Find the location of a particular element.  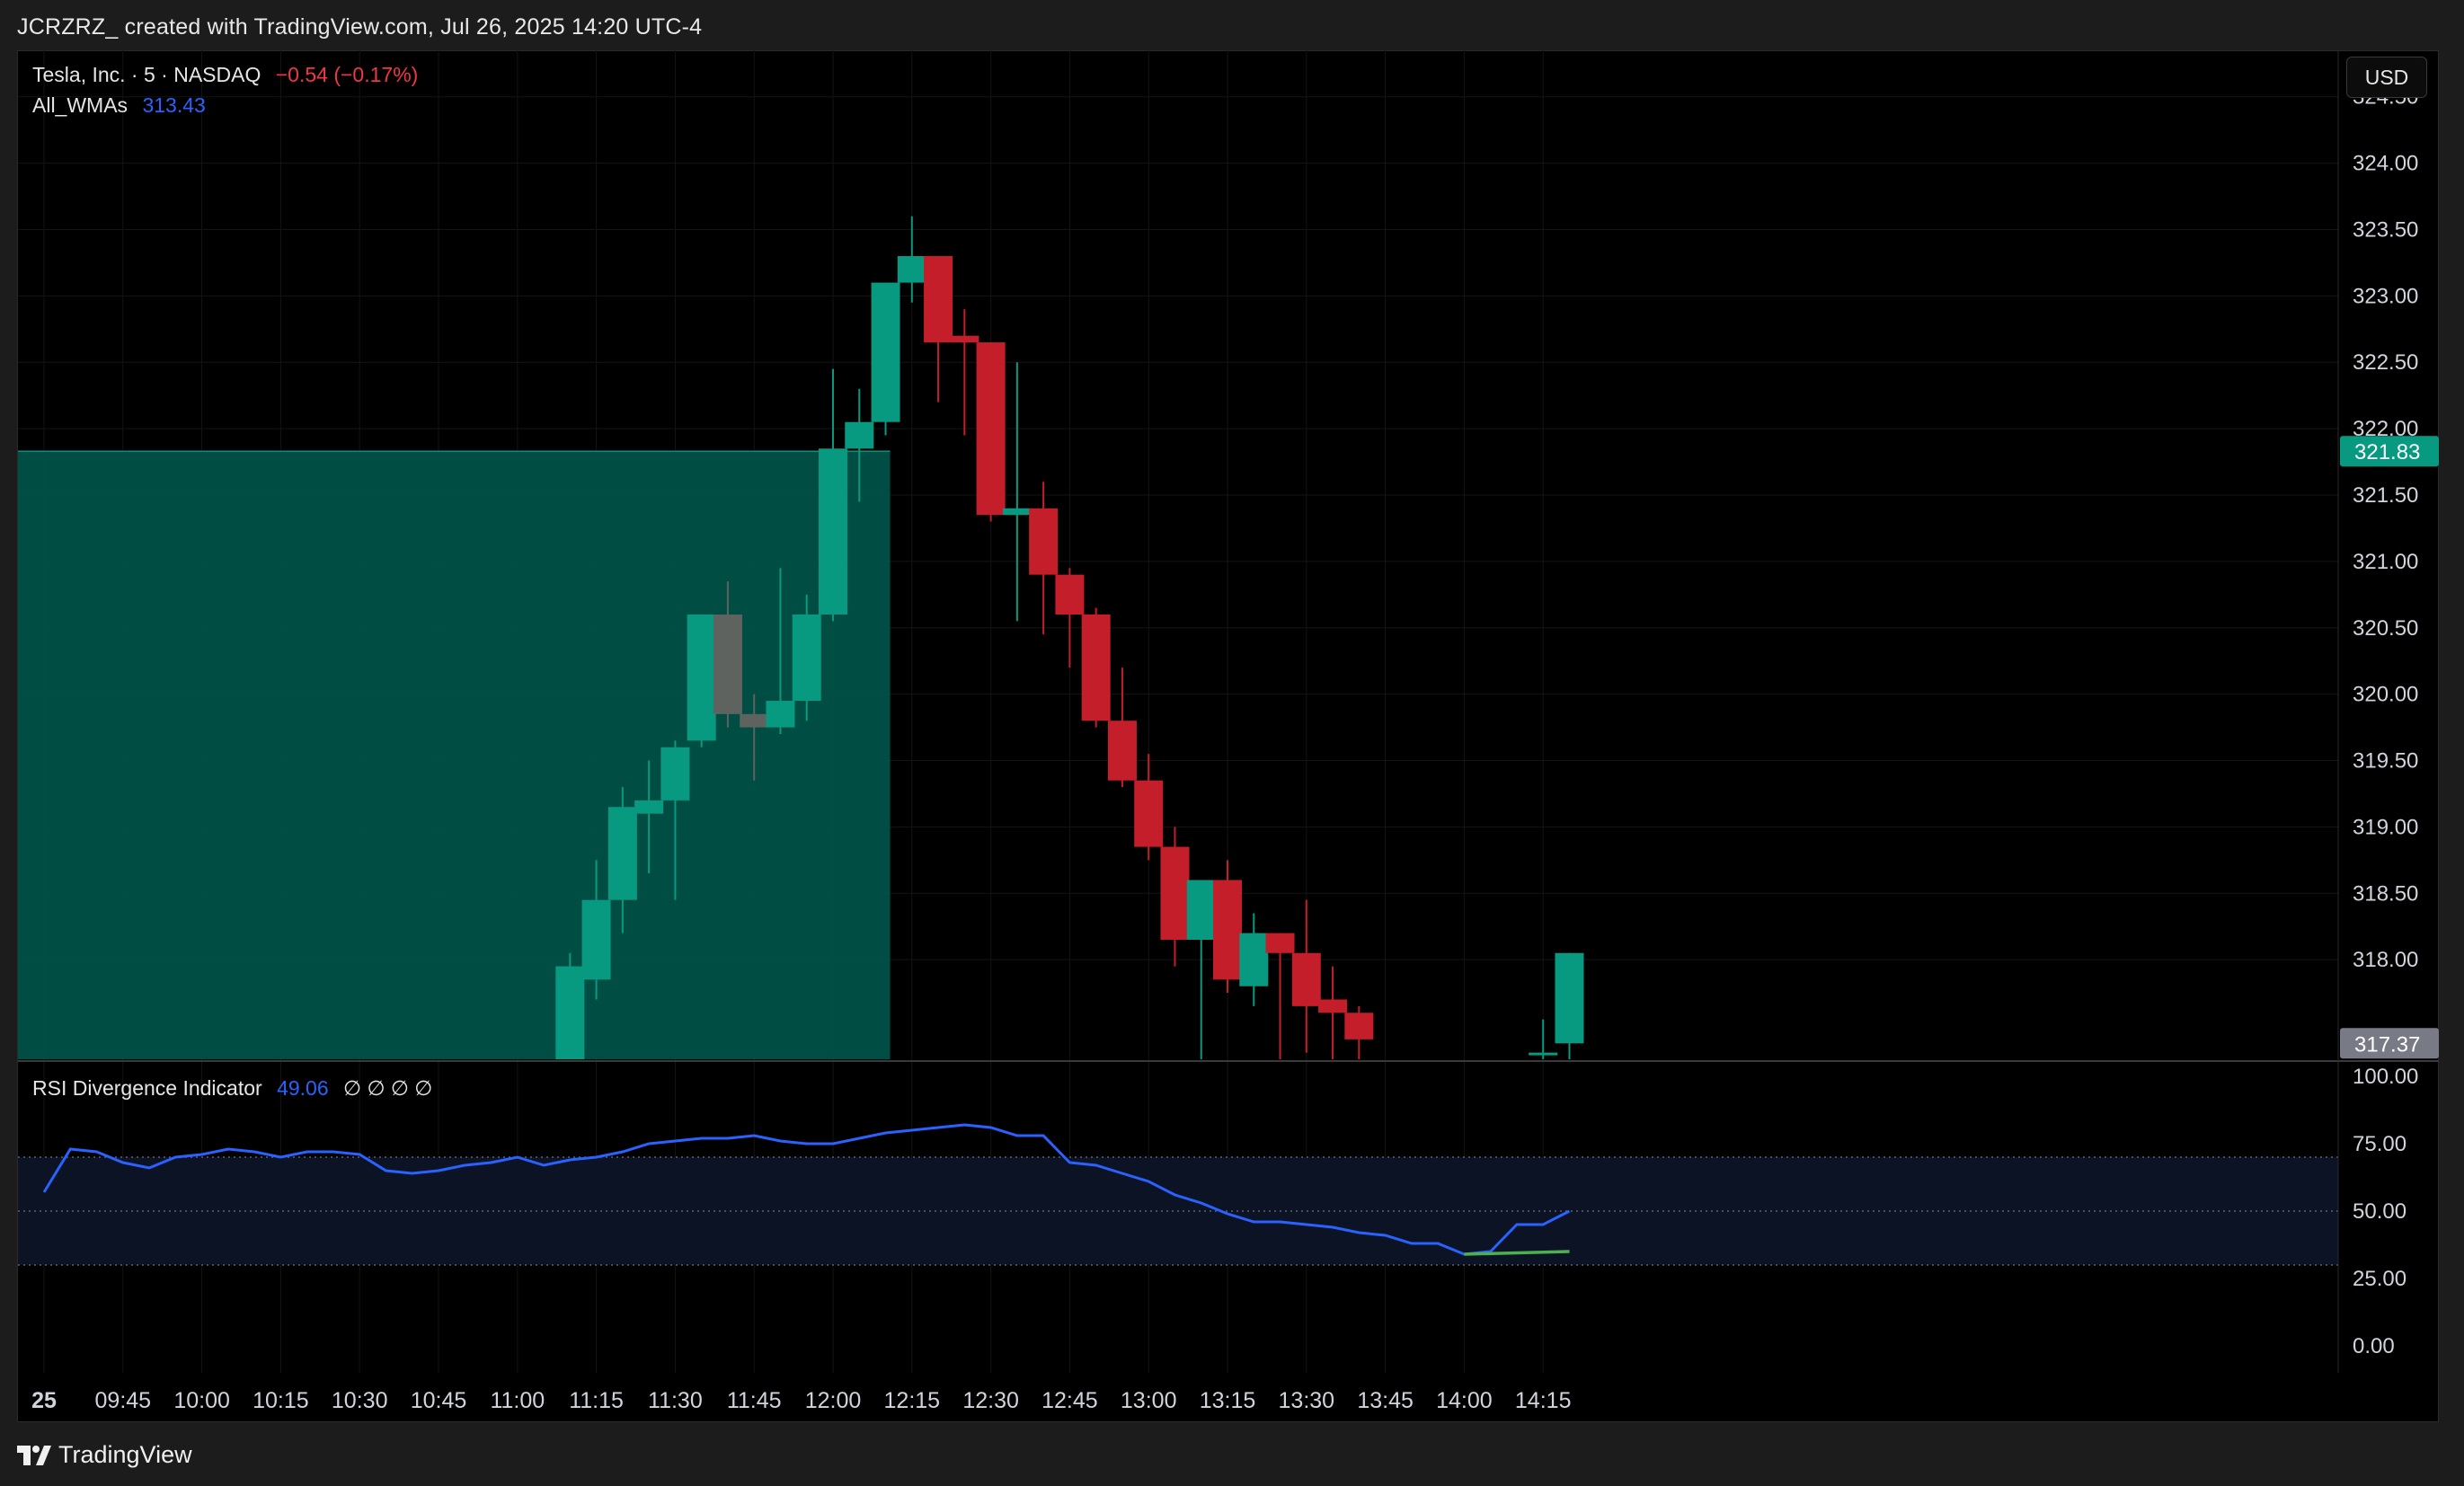

time-axis-label: 12:45 is located at coordinates (1069, 1400).